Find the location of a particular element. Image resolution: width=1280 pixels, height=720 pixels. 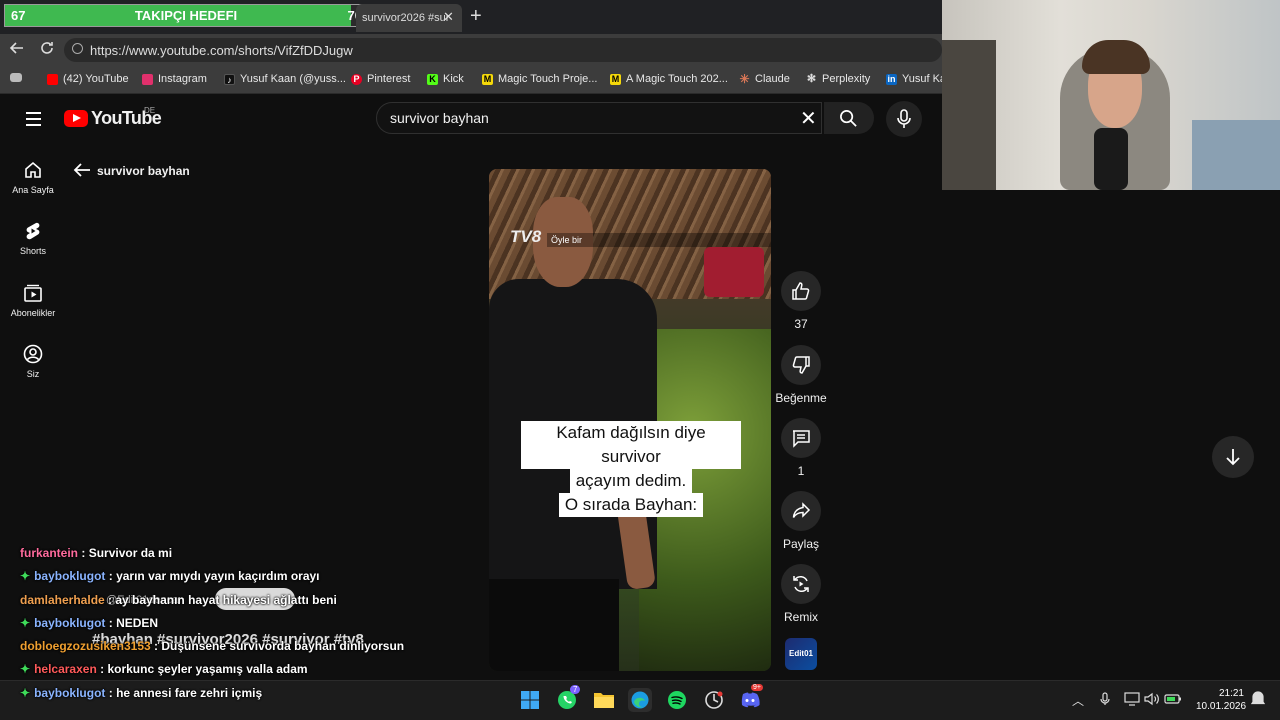

volume-icon is located at coordinates (1152, 700).